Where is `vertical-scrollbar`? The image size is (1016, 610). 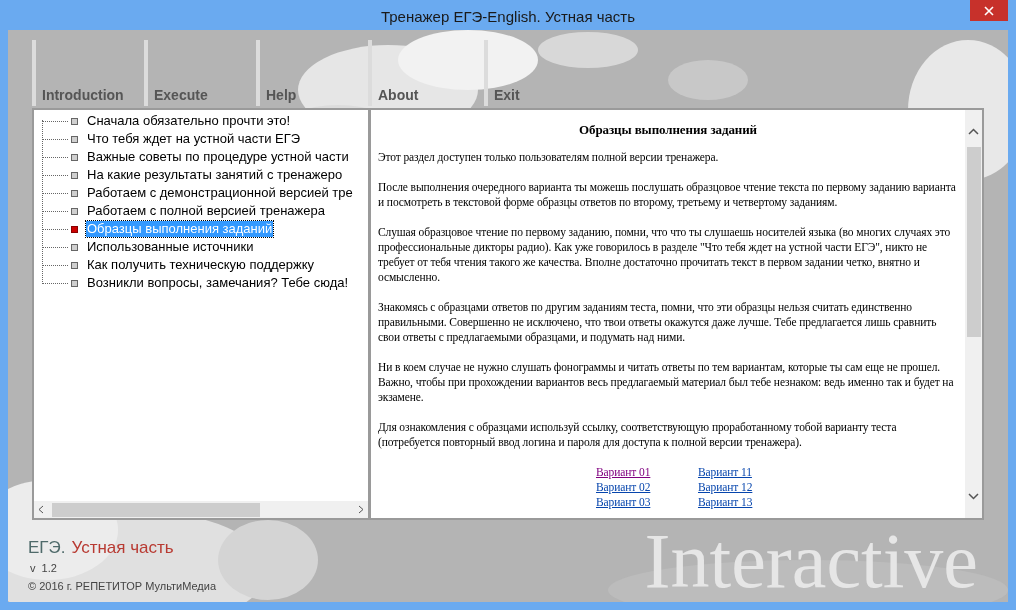
vertical-scrollbar is located at coordinates (973, 314).